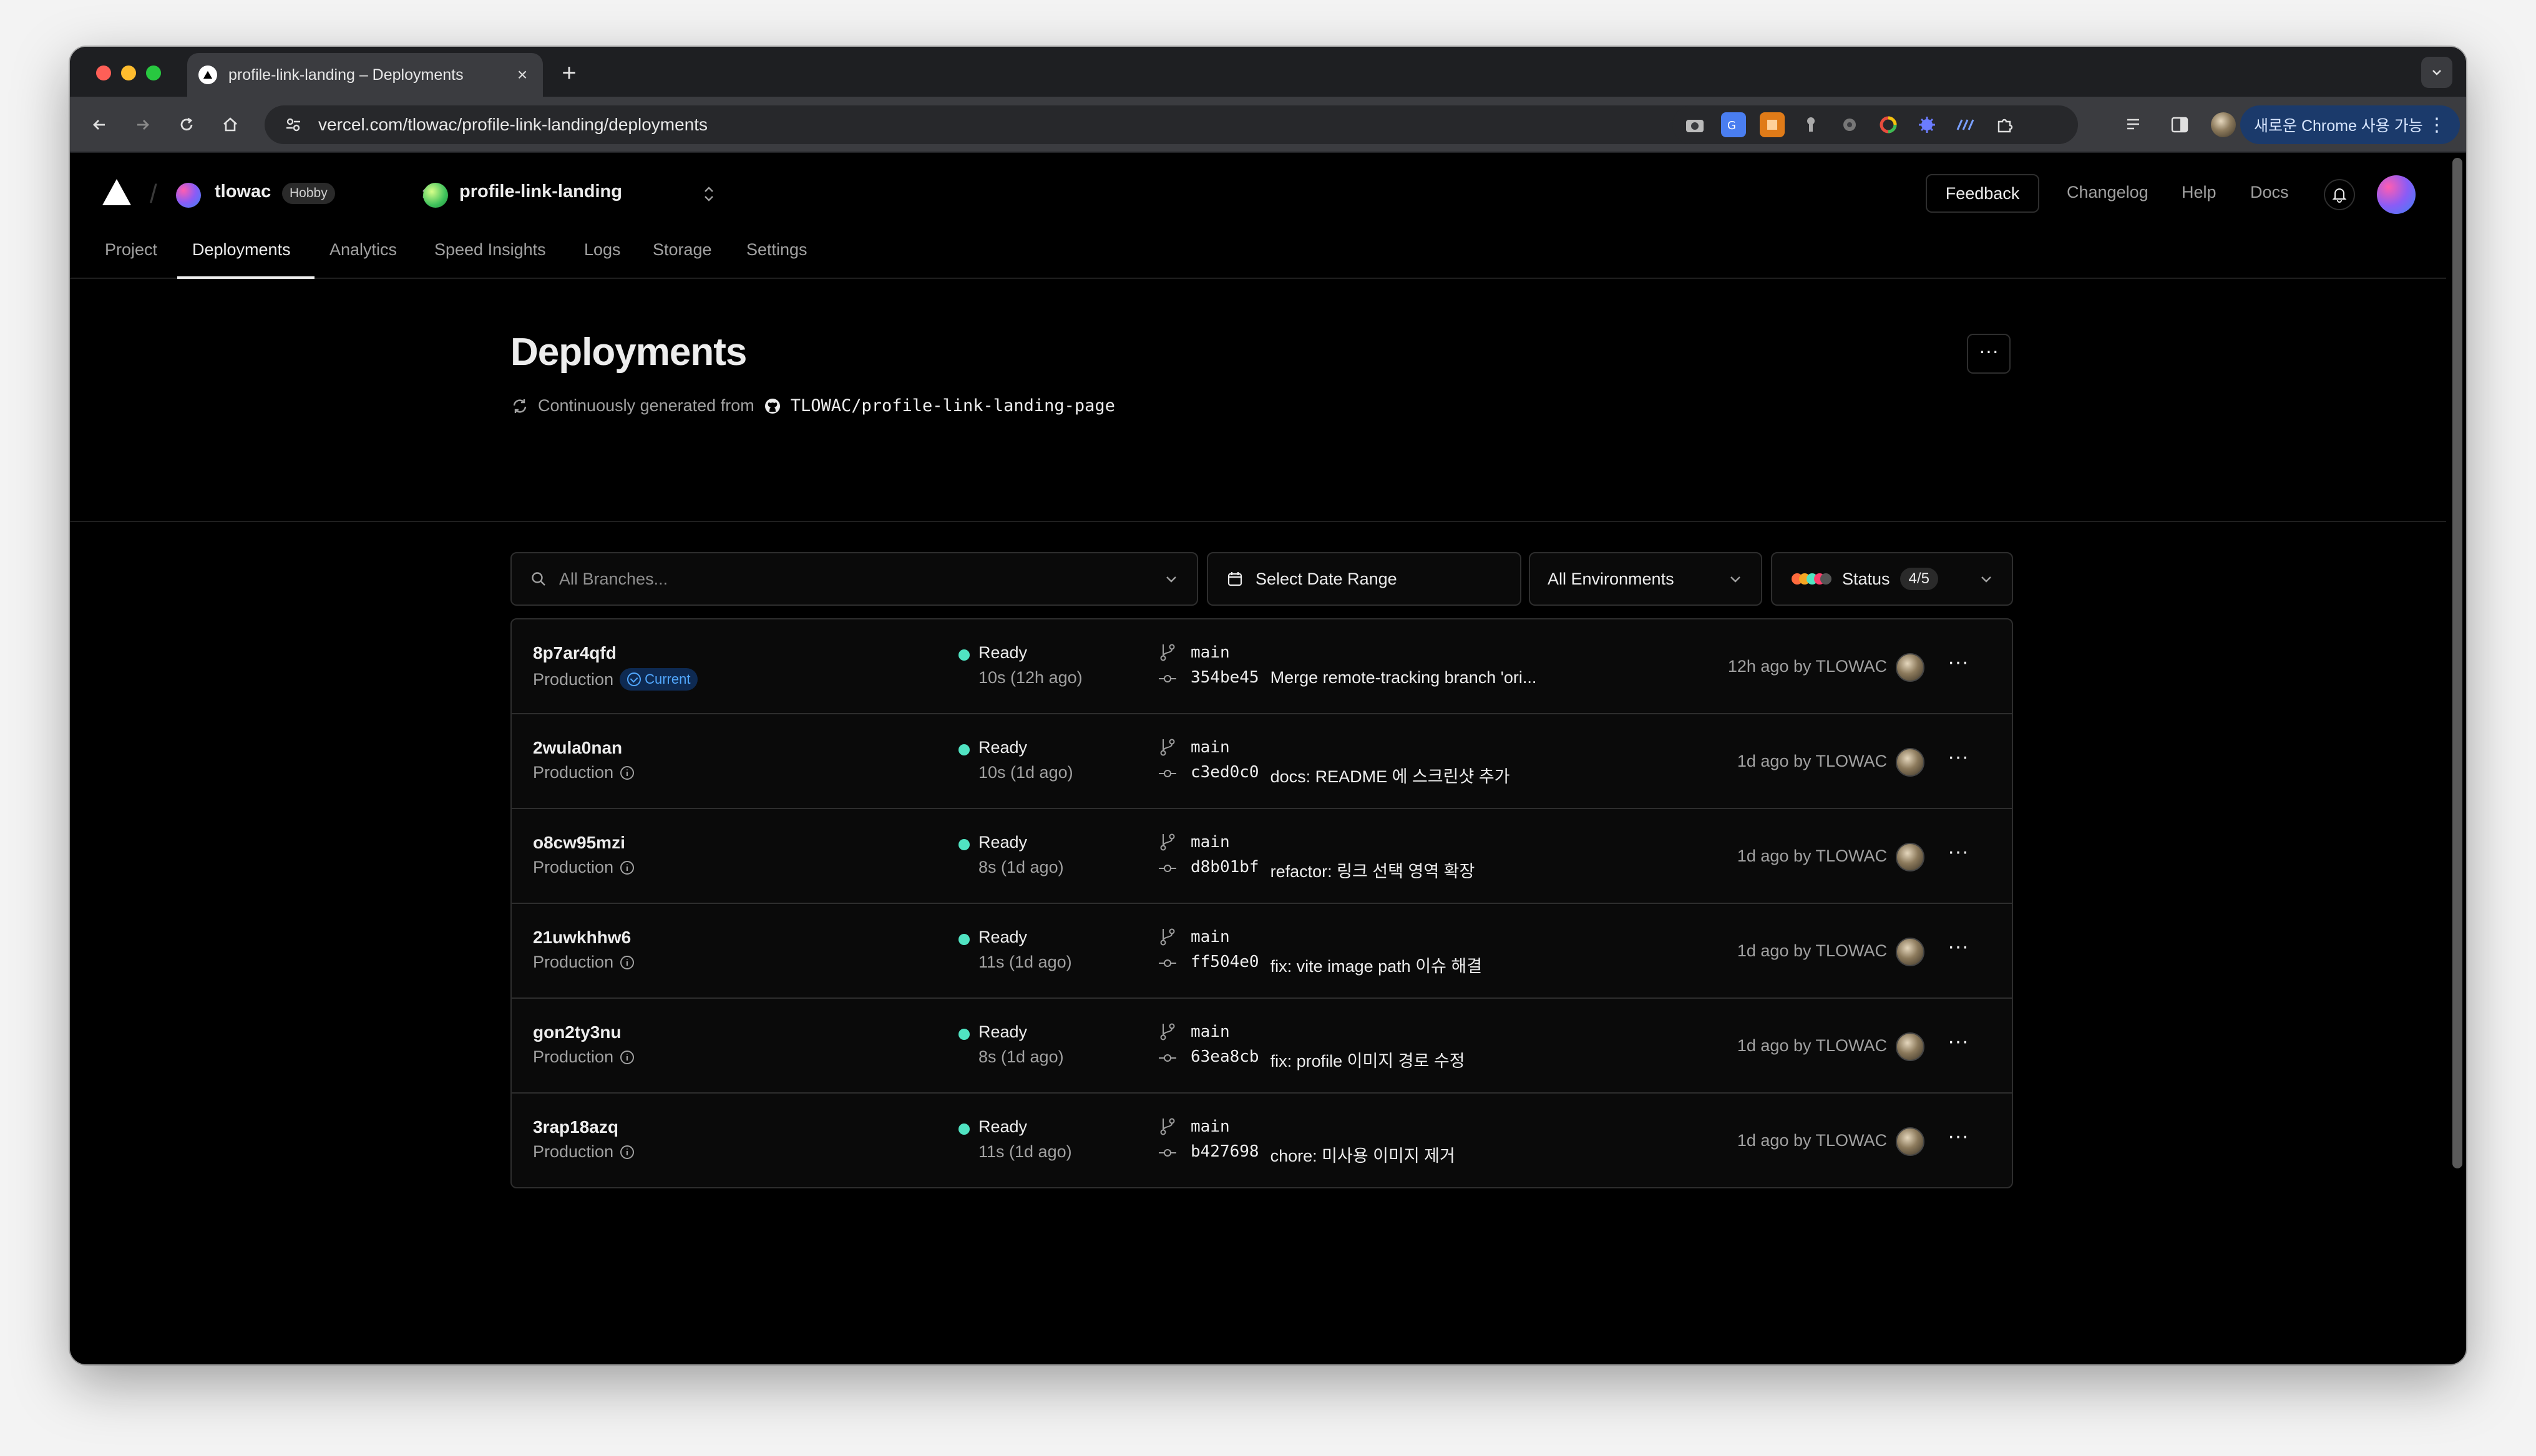 The image size is (2536, 1456). I want to click on vercel-logo-icon, so click(117, 192).